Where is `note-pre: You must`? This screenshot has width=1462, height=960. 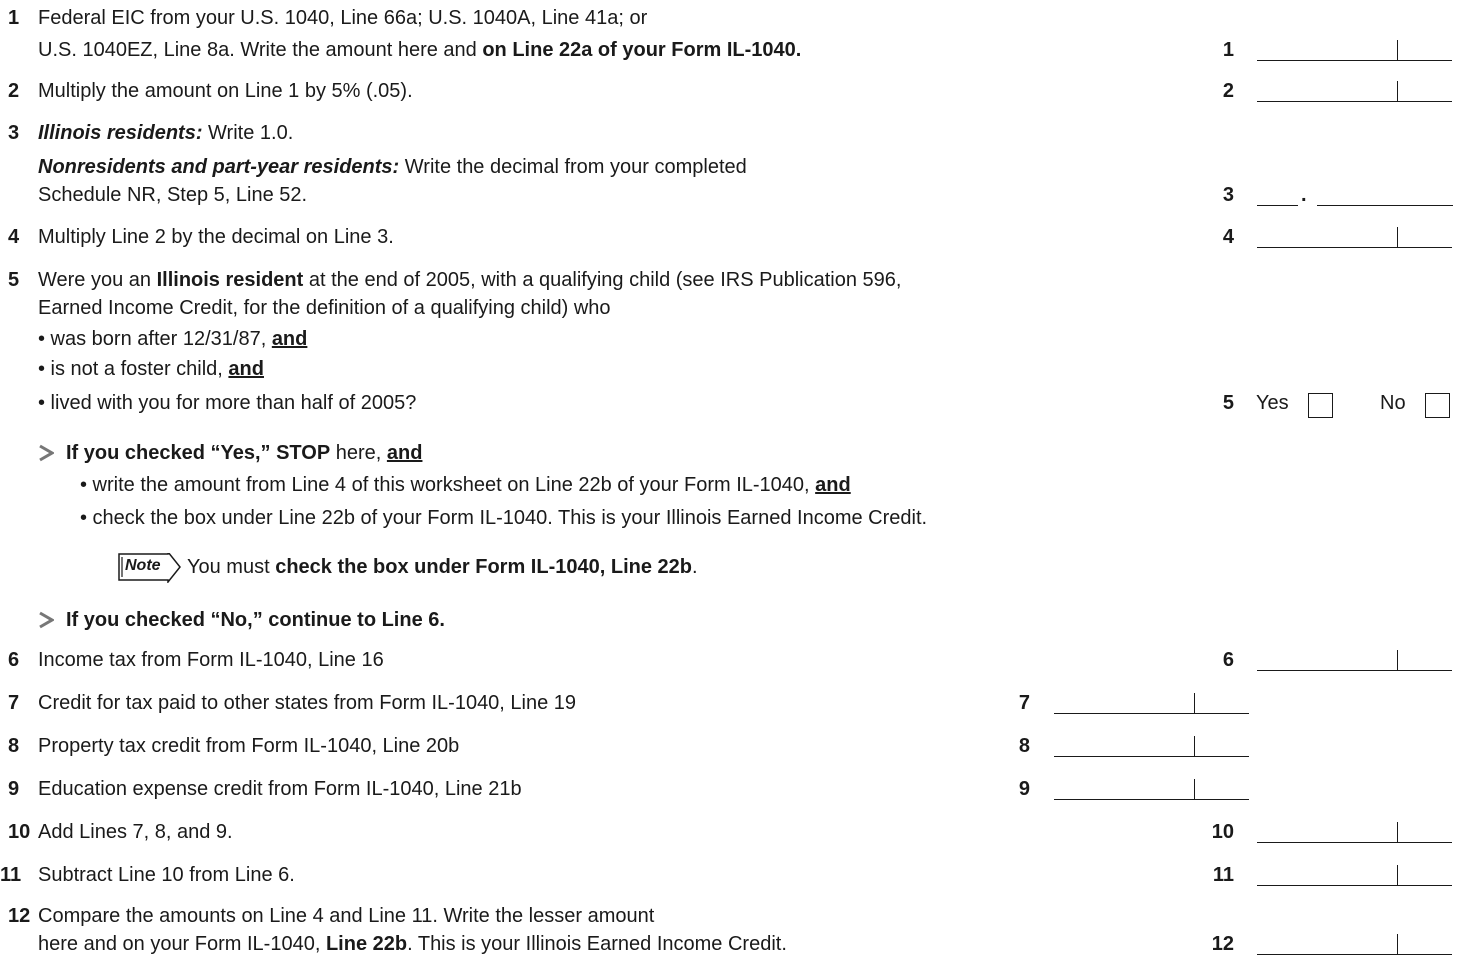
note-pre: You must is located at coordinates (231, 567).